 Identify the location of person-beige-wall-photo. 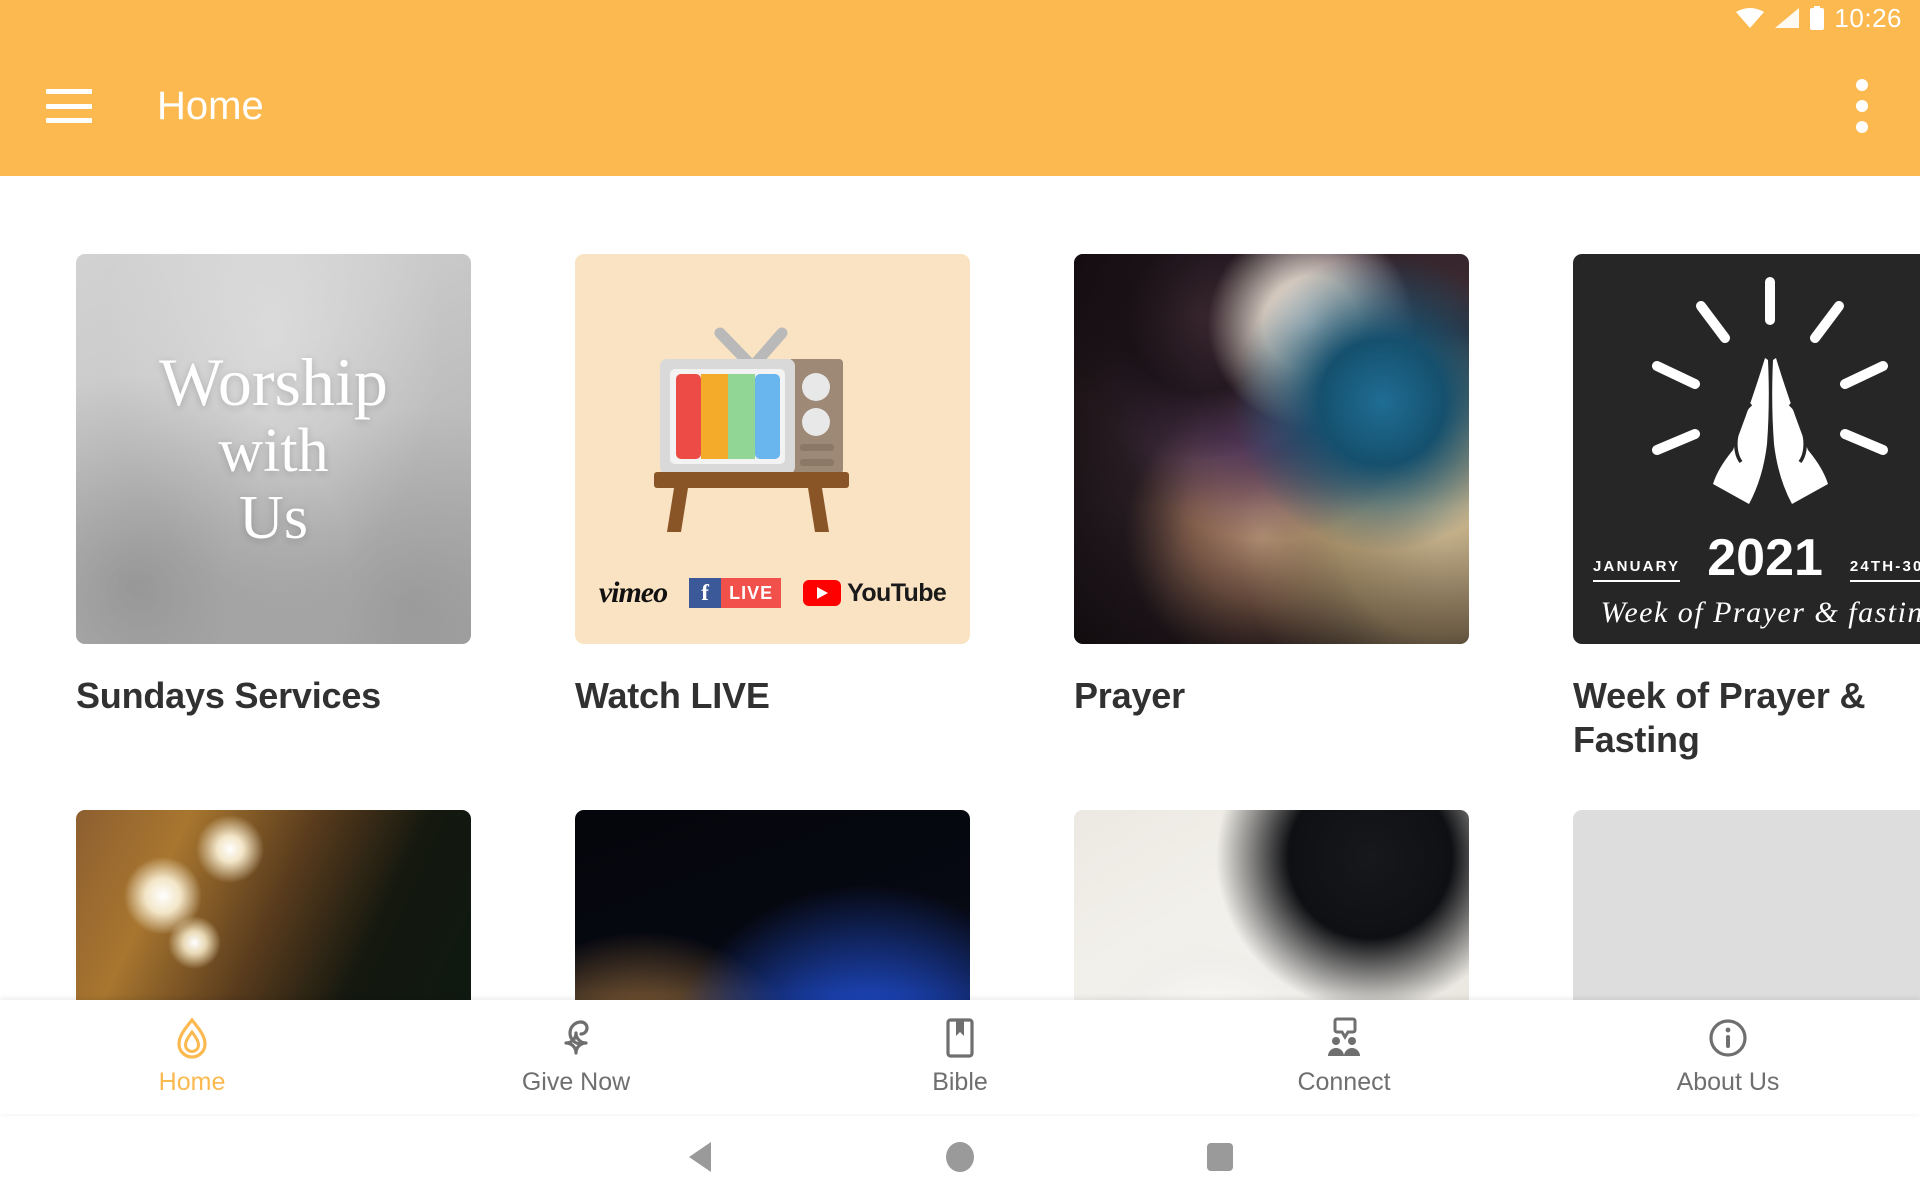
(1746, 904).